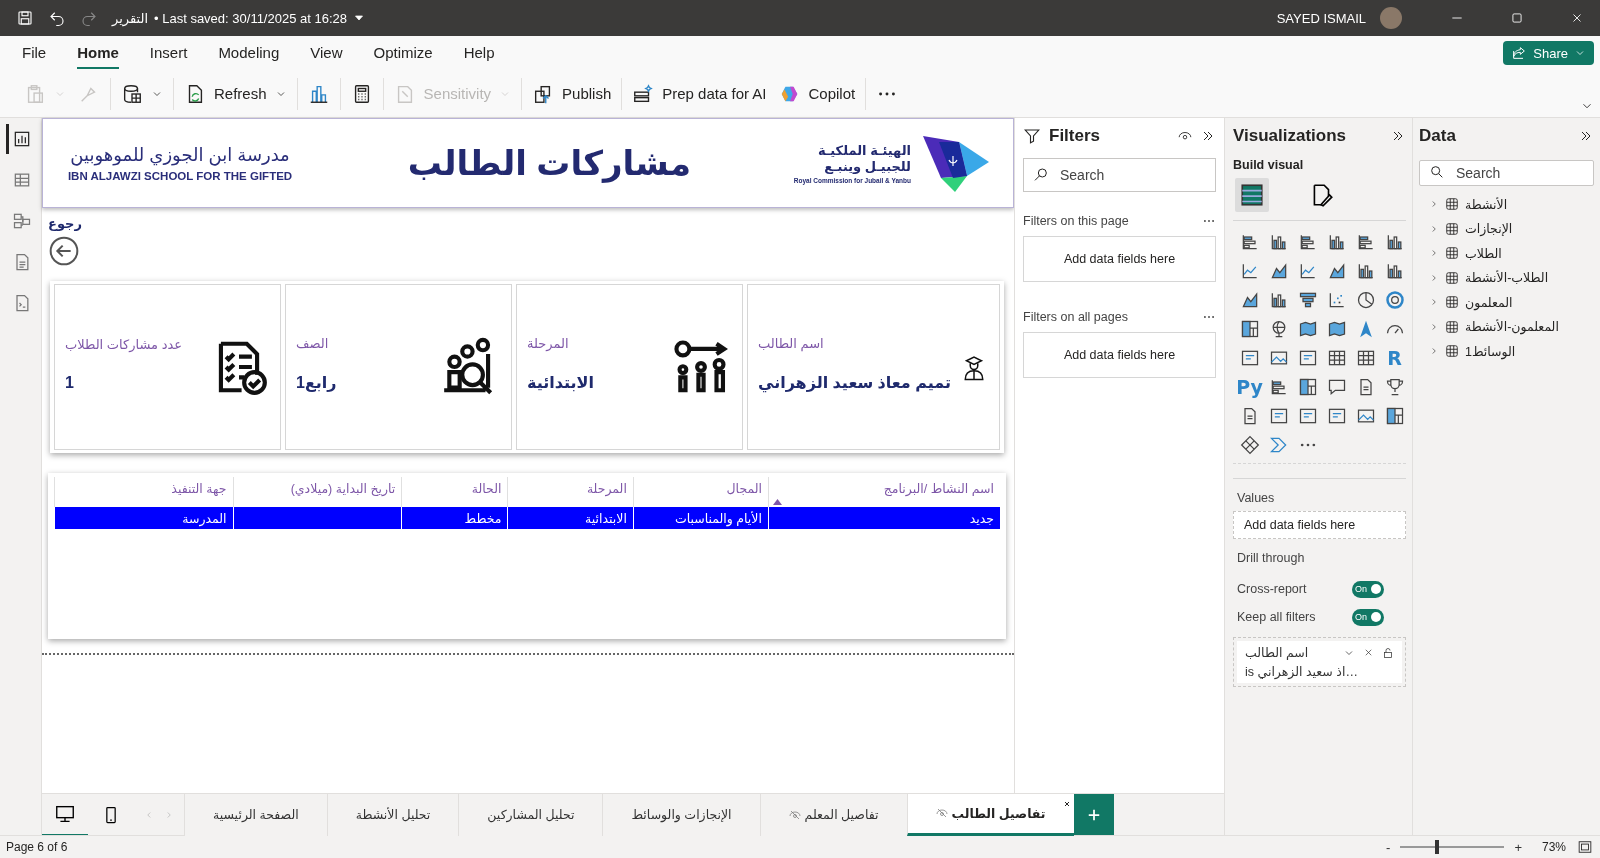  What do you see at coordinates (701, 518) in the screenshot?
I see `table-cell: الأيام والمناسبات` at bounding box center [701, 518].